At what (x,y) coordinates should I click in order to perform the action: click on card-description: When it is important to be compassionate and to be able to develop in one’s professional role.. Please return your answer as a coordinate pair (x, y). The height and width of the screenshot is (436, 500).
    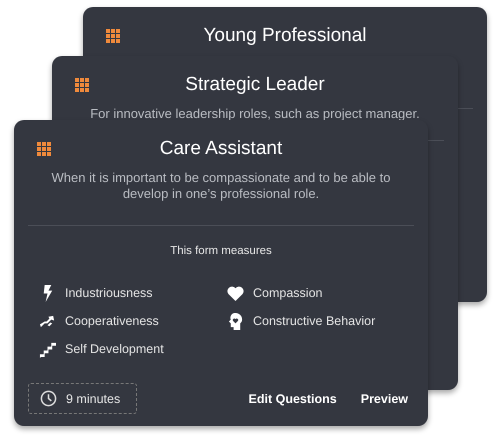
    Looking at the image, I should click on (221, 186).